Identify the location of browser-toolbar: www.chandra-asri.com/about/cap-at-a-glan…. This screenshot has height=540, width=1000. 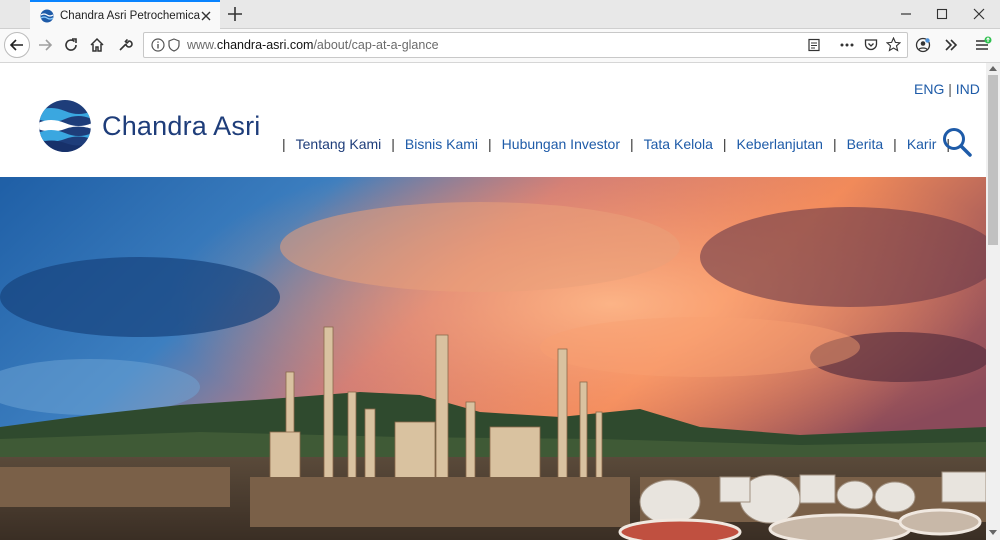
(500, 46).